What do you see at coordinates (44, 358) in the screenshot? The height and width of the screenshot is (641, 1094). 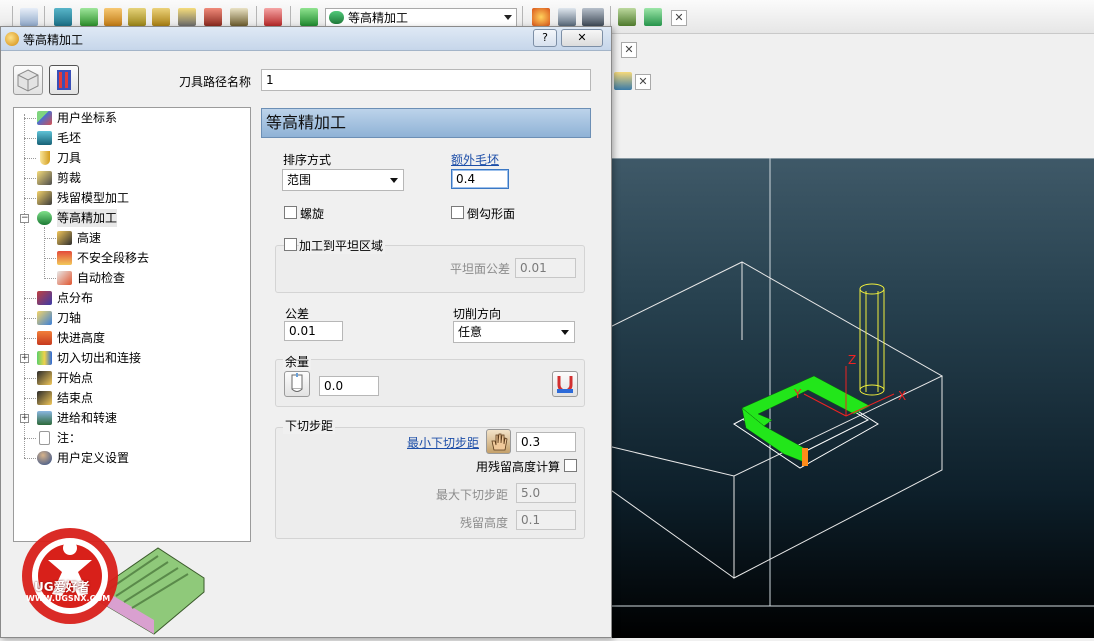 I see `leads-links-icon` at bounding box center [44, 358].